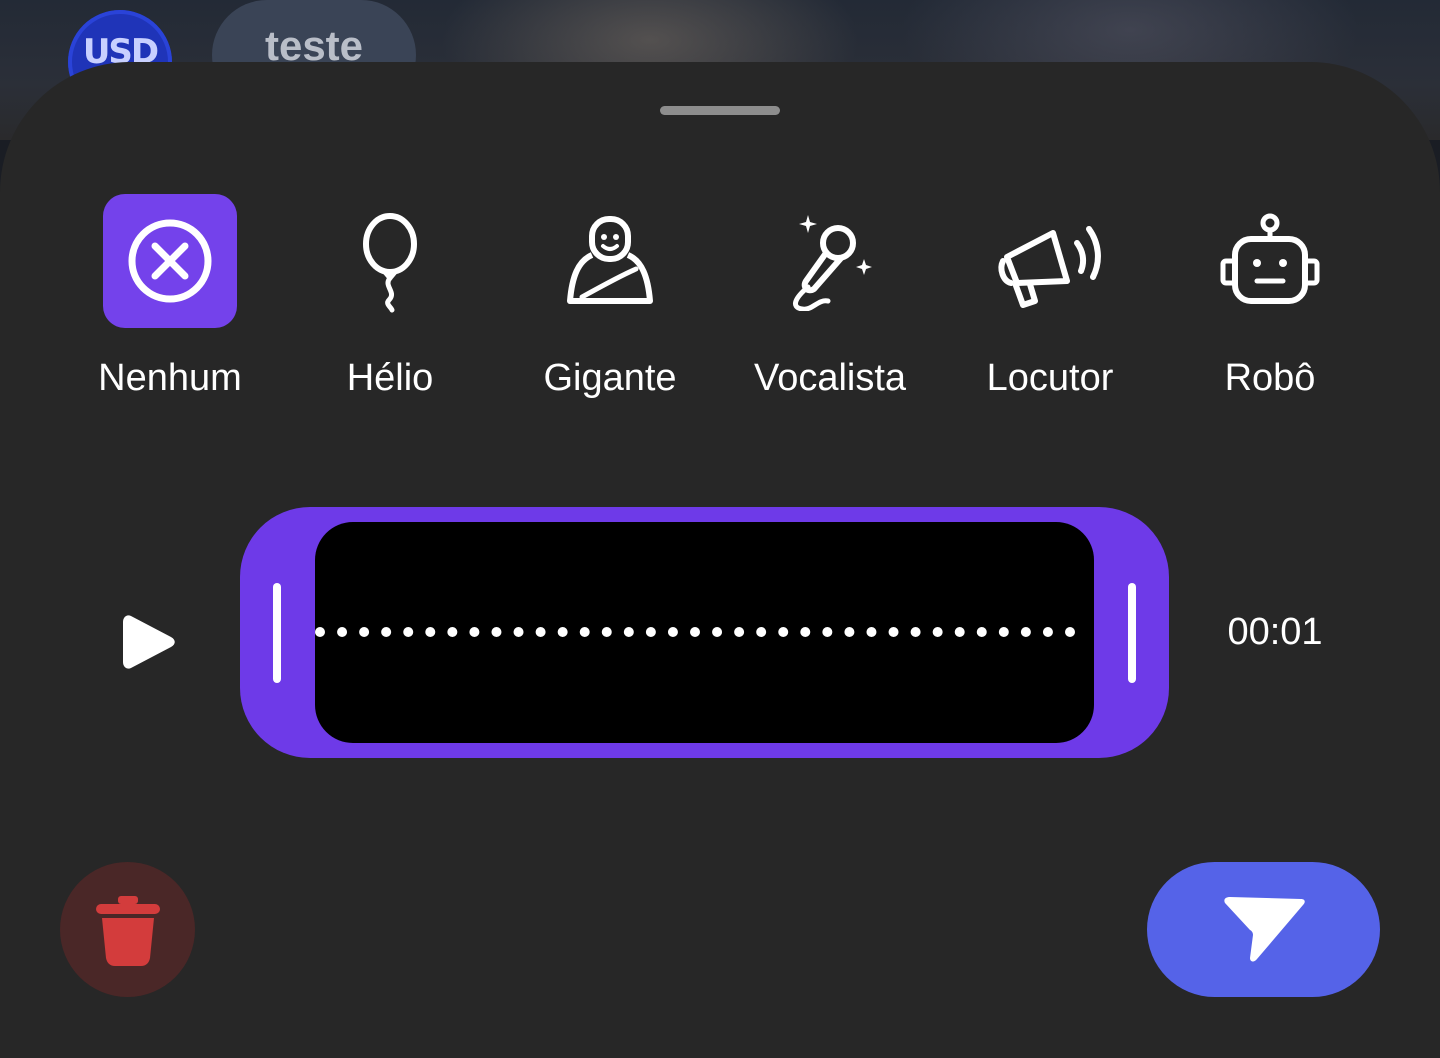 This screenshot has width=1440, height=1058. What do you see at coordinates (830, 378) in the screenshot?
I see `effect-label: Vocalista` at bounding box center [830, 378].